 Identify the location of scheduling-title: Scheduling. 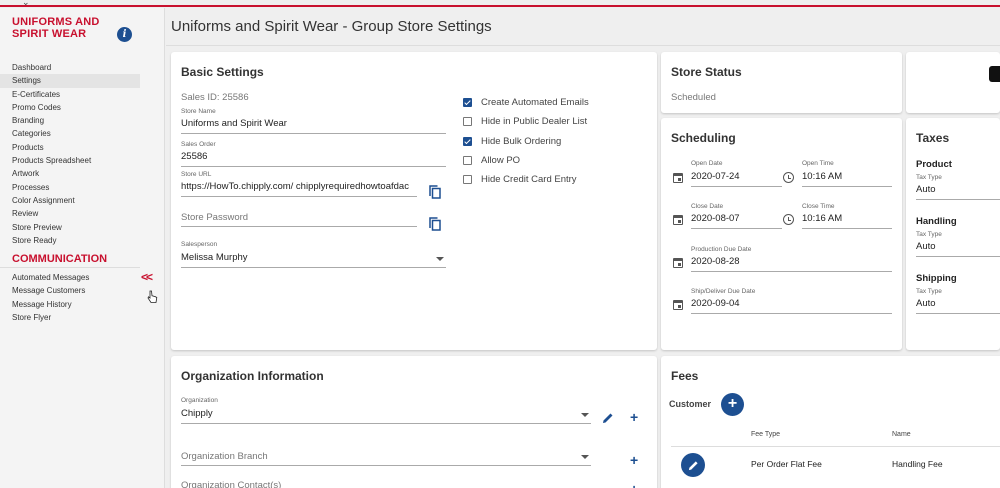
(703, 138).